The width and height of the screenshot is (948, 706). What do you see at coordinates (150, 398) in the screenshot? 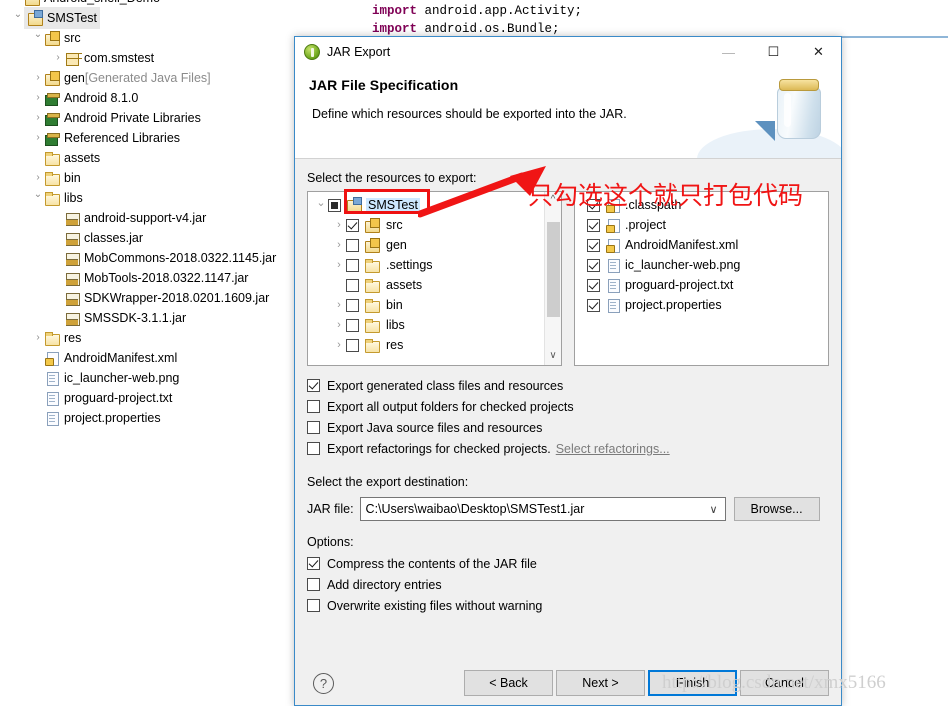
I see `explorer-row: proguard-project.txt` at bounding box center [150, 398].